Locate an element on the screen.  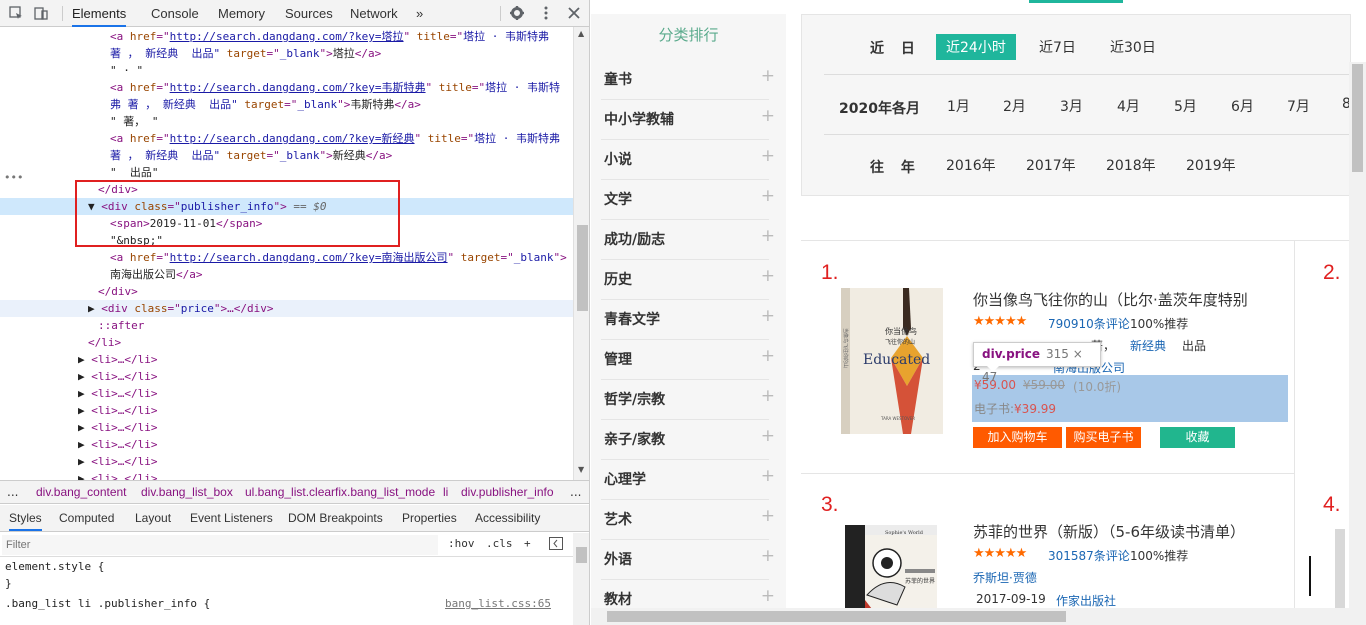
dom-node-line: 弗 著 ， 新经典 出品" target="_blank">韦斯特弗</a> is located at coordinates (265, 104).